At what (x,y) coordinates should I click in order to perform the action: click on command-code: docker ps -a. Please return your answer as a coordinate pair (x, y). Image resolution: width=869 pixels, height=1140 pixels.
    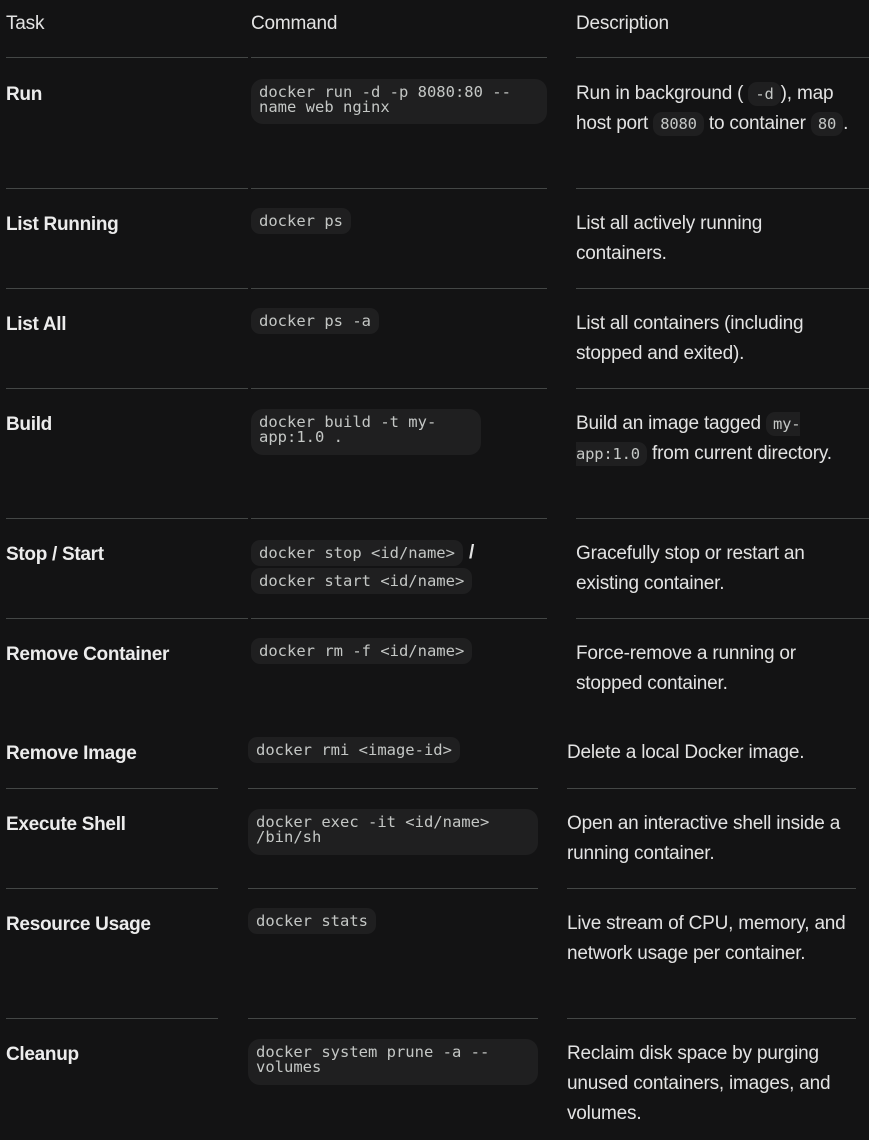
    Looking at the image, I should click on (315, 321).